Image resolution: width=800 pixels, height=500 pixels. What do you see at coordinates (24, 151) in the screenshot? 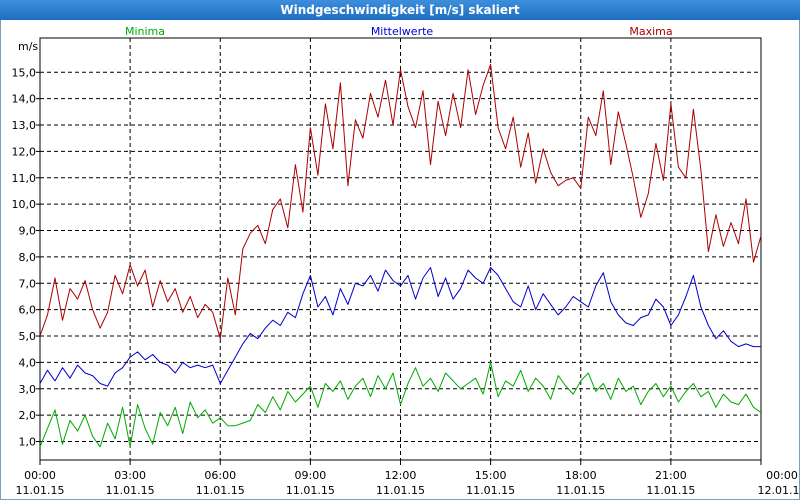
I see `y-tick-label: 12,0` at bounding box center [24, 151].